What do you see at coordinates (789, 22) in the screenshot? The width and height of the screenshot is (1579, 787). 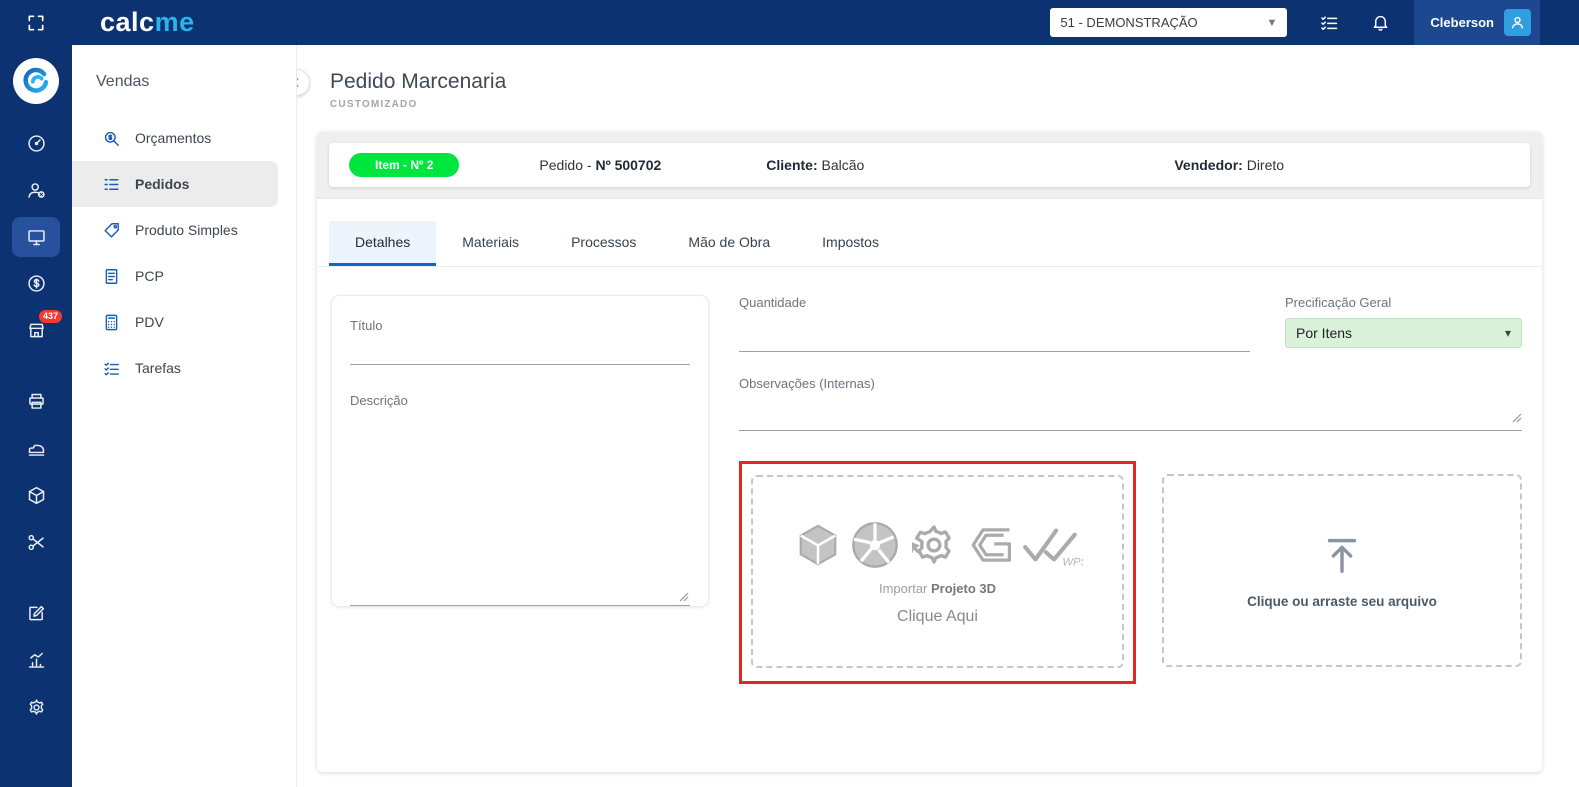 I see `topbar: calcme 51 - DEMONSTRAÇÃO ▼ Cleberson` at bounding box center [789, 22].